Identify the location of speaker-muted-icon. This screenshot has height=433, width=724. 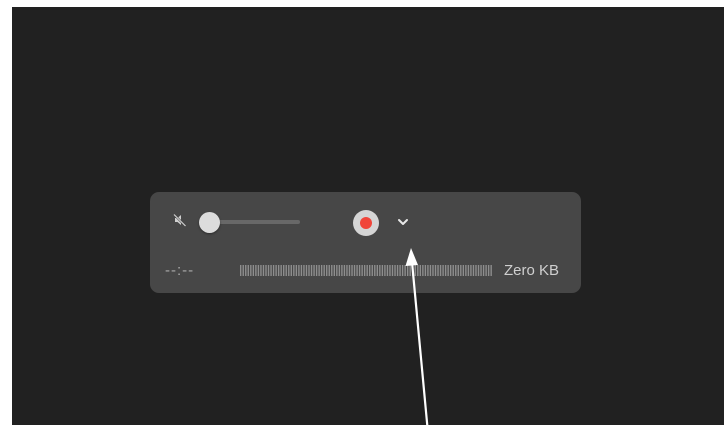
(180, 220).